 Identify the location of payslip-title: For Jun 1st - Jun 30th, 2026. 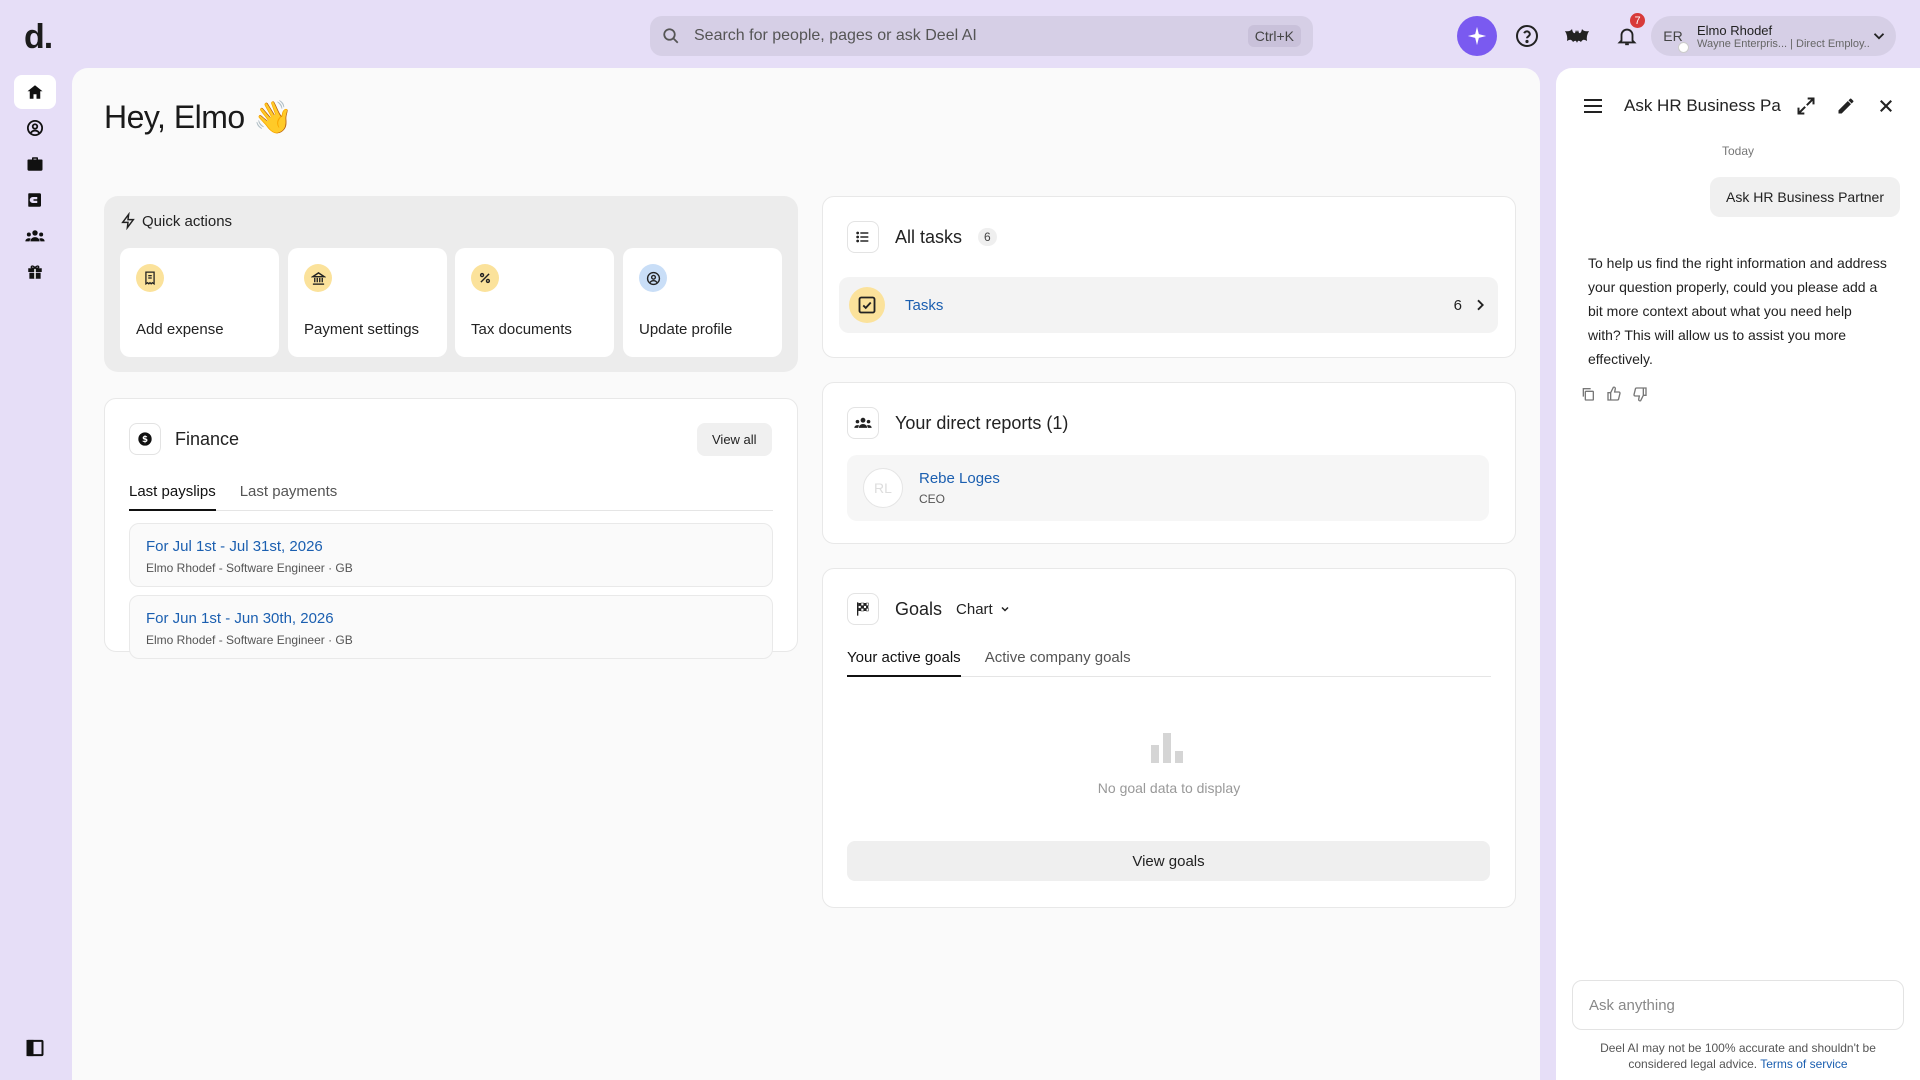
(451, 618).